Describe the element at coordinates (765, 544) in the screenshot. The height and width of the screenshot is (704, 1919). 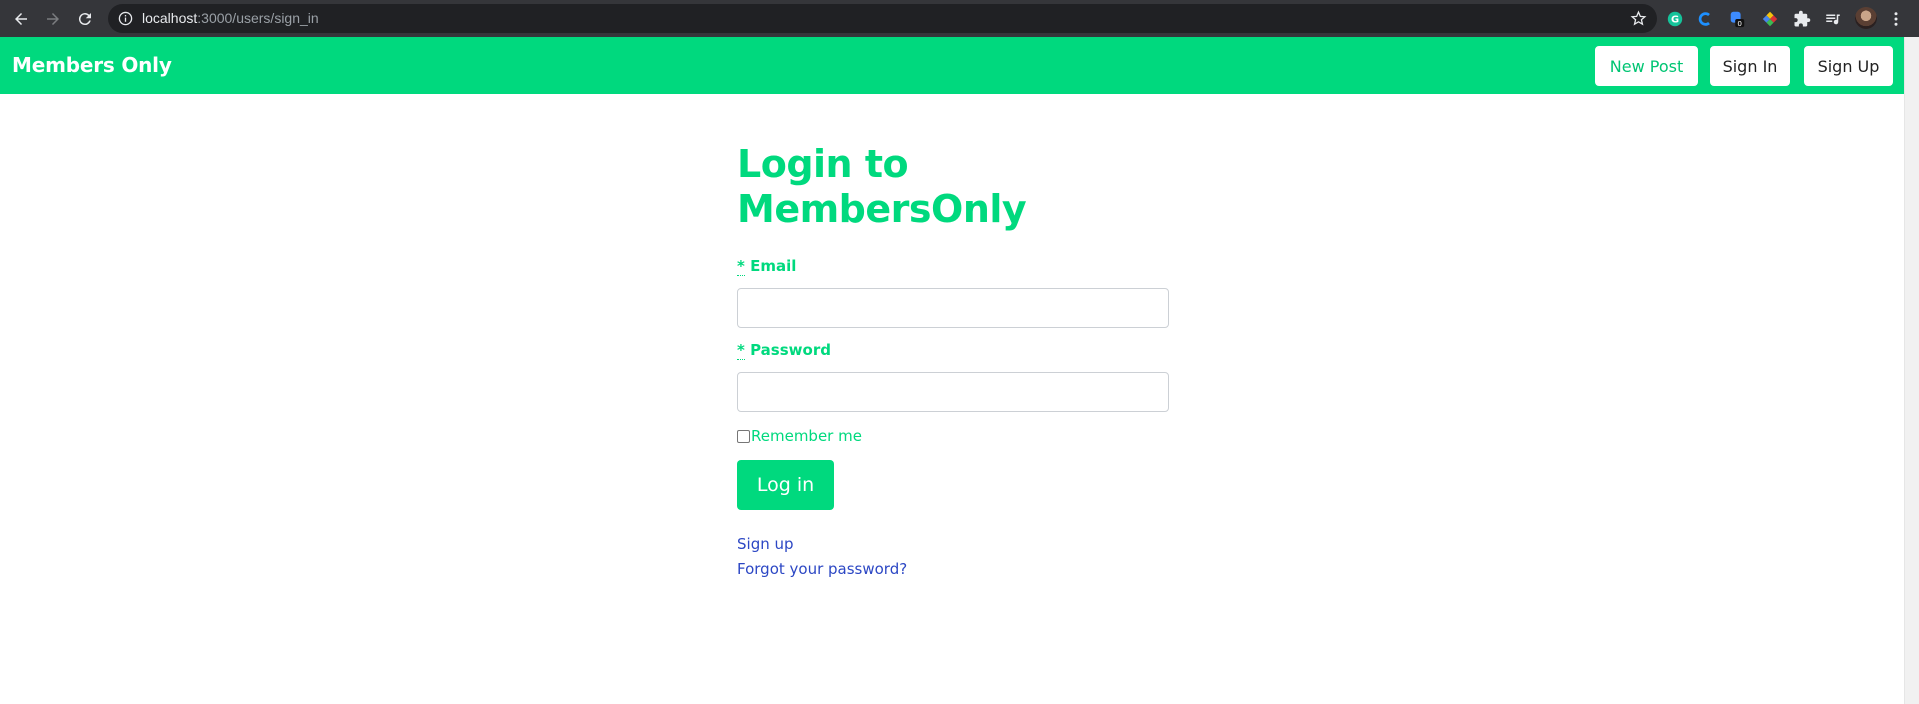
I see `sign-up-link: Sign up` at that location.